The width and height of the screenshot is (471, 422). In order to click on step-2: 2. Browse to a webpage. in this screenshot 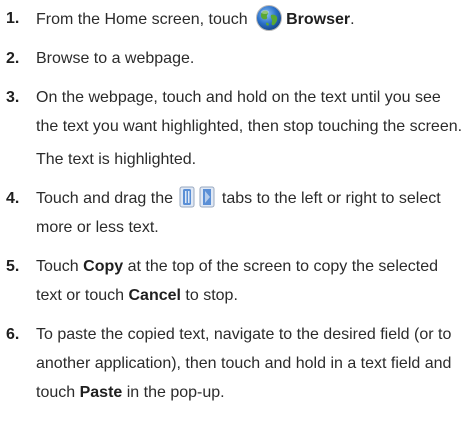, I will do `click(234, 58)`.